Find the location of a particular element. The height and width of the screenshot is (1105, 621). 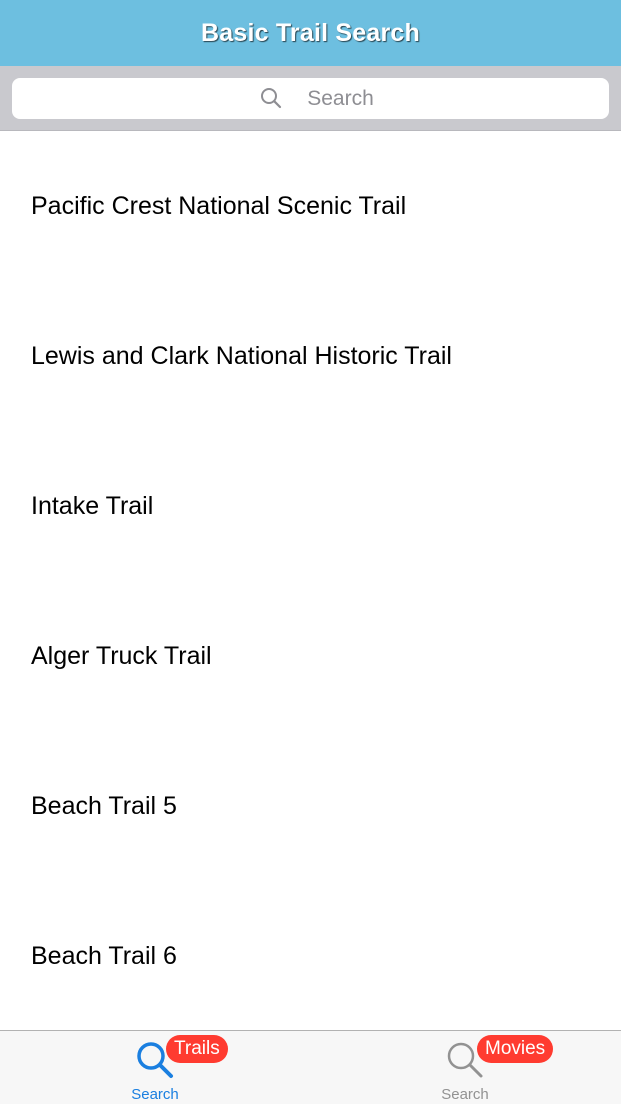

list-item: Alger Truck Trail is located at coordinates (310, 657).